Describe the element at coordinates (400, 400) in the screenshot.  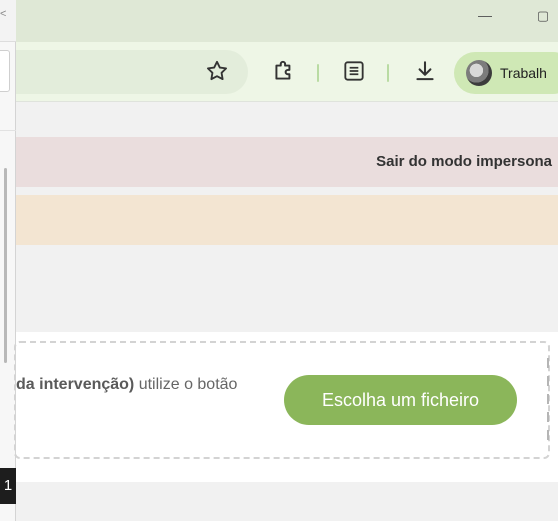
I see `choose-file-button: Escolha um ficheiro` at that location.